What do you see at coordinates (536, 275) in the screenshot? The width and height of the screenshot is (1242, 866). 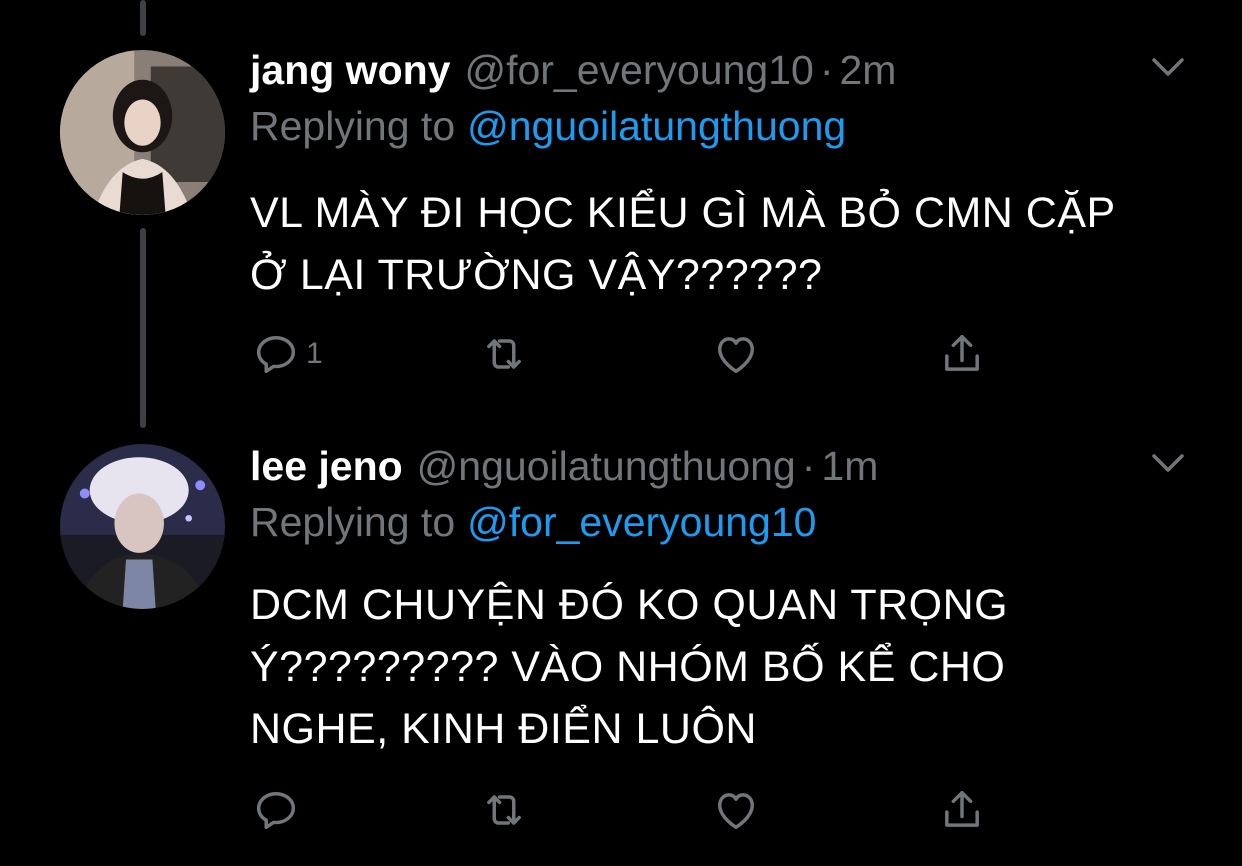 I see `tweet-text-line: Ở LẠI TRƯỜNG VẬY??????` at bounding box center [536, 275].